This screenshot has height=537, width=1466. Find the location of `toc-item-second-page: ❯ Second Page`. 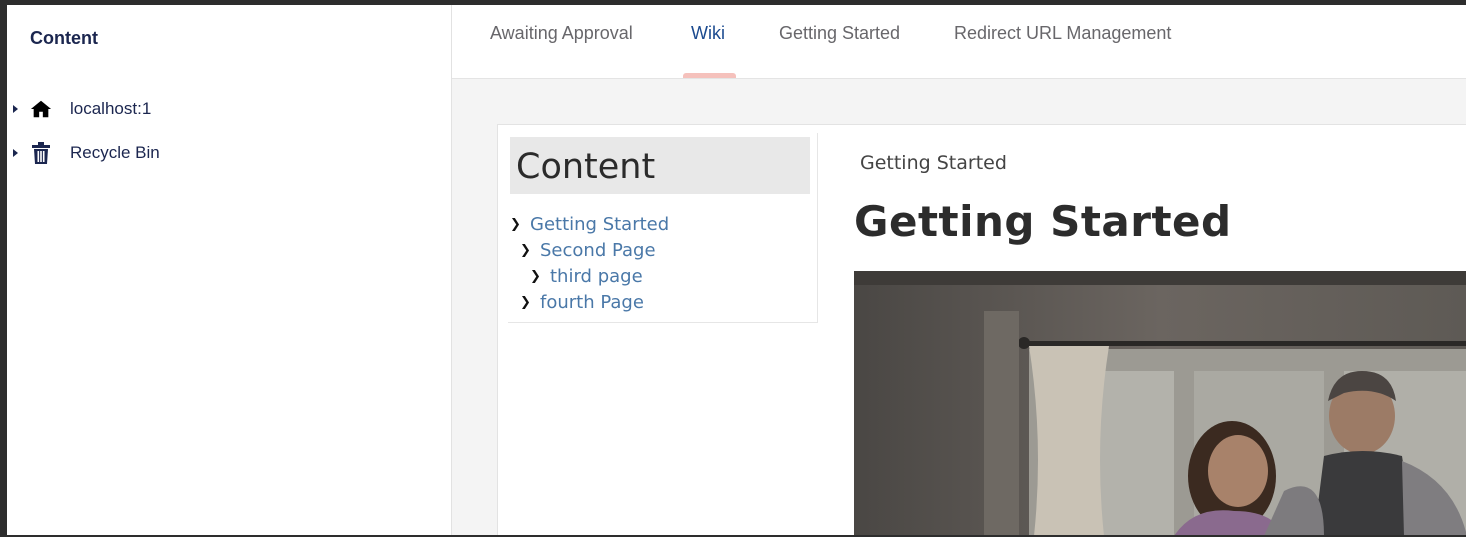

toc-item-second-page: ❯ Second Page is located at coordinates (588, 250).